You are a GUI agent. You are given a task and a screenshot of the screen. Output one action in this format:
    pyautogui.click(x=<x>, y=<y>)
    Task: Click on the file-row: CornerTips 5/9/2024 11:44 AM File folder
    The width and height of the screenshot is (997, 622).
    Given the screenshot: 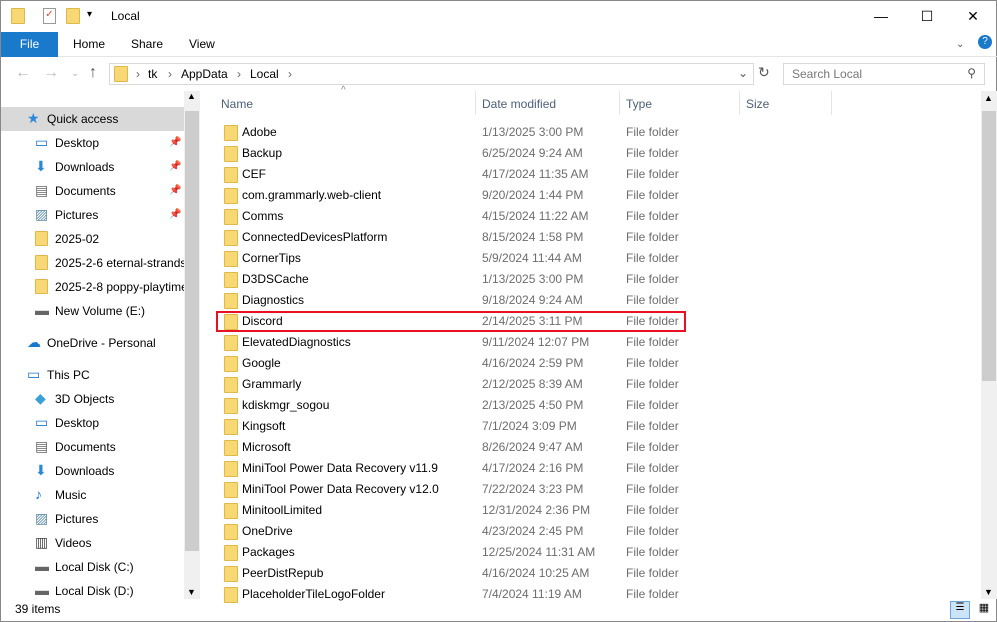 What is the action you would take?
    pyautogui.click(x=451, y=258)
    